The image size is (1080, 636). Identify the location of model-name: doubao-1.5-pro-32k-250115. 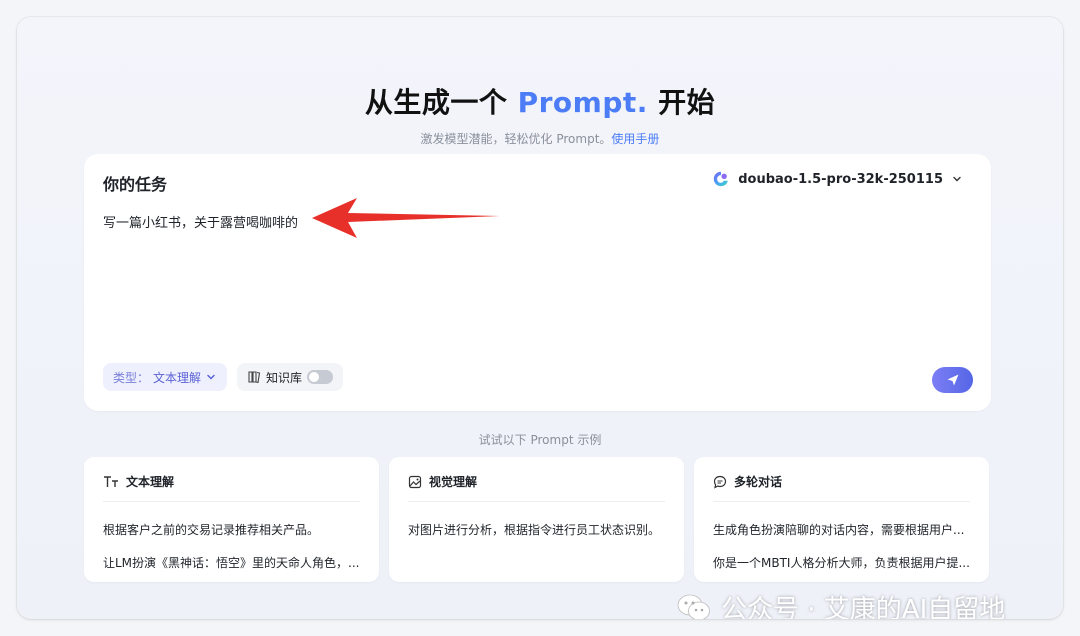
(840, 179).